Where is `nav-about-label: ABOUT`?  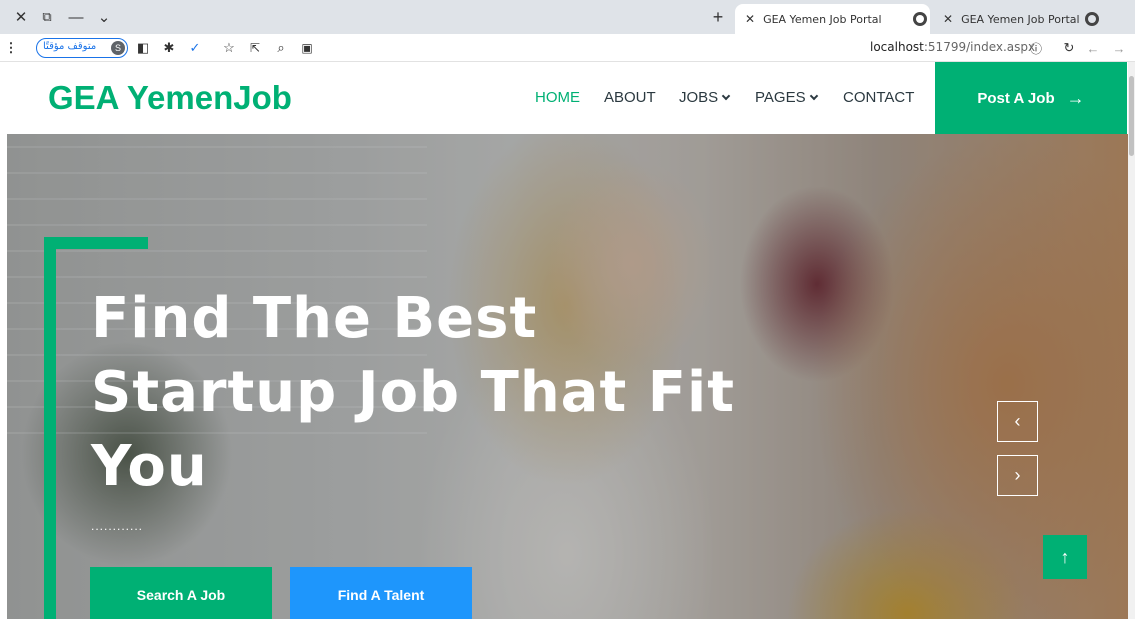
nav-about-label: ABOUT is located at coordinates (630, 97).